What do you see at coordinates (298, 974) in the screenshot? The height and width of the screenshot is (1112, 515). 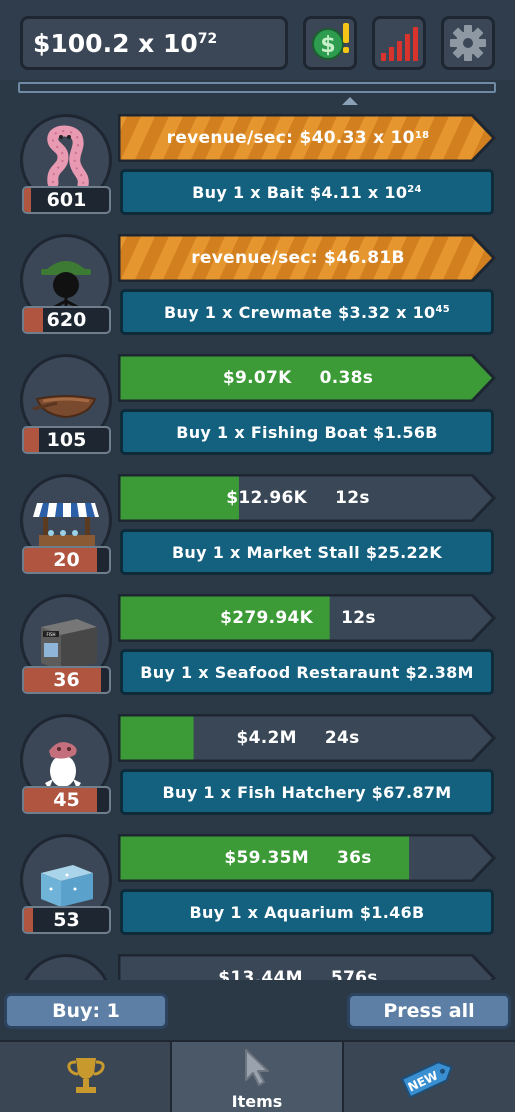 I see `production-label: $13.44M 576s` at bounding box center [298, 974].